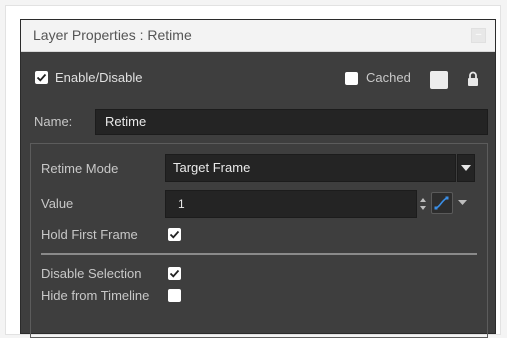 This screenshot has width=507, height=338. I want to click on enable-disable-label: Enable/Disable, so click(99, 77).